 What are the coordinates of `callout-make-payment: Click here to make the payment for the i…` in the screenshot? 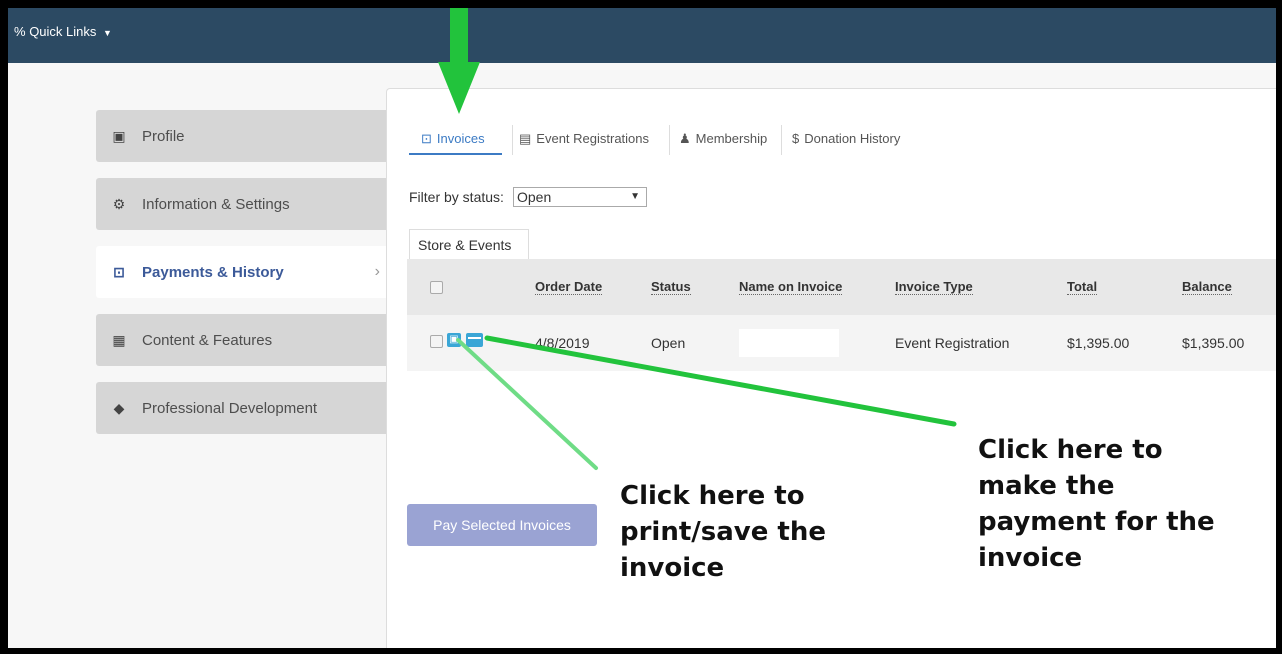 It's located at (1096, 504).